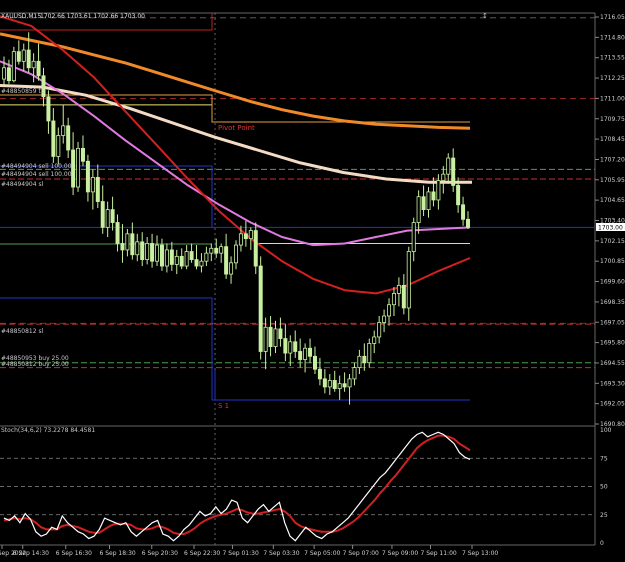 This screenshot has width=625, height=562. I want to click on stoch-axis-label: 100, so click(606, 430).